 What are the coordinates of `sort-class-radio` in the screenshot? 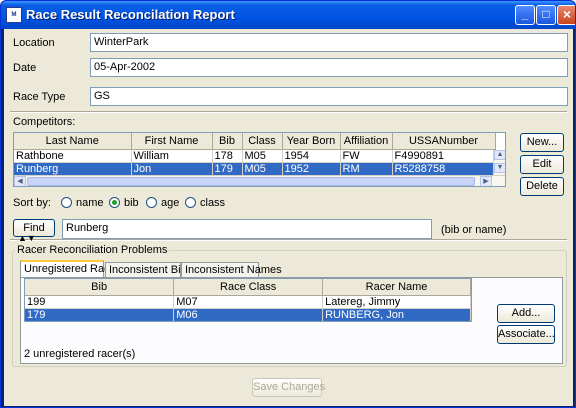 It's located at (190, 202).